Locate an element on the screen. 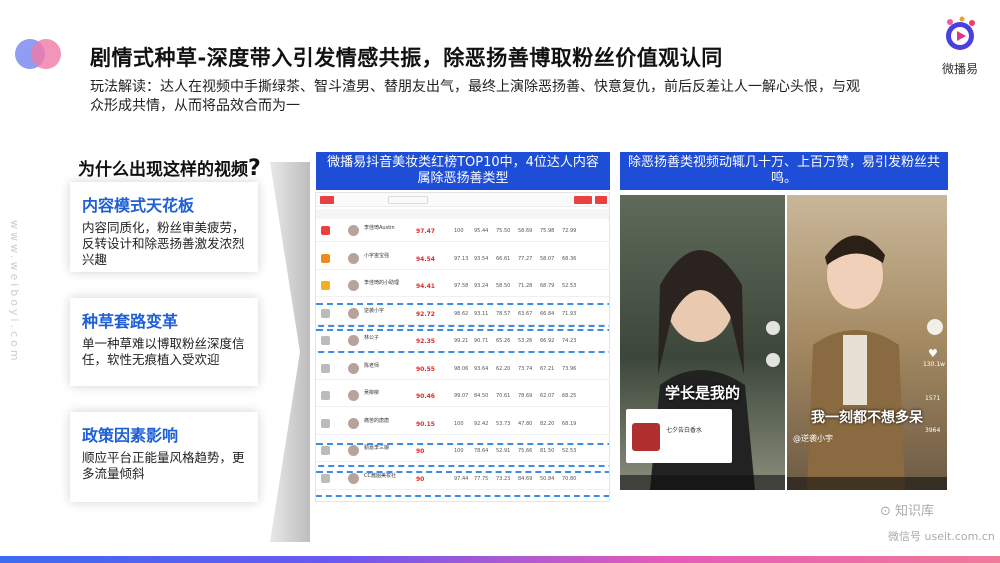 This screenshot has height=563, width=1000. filter-button is located at coordinates (601, 200).